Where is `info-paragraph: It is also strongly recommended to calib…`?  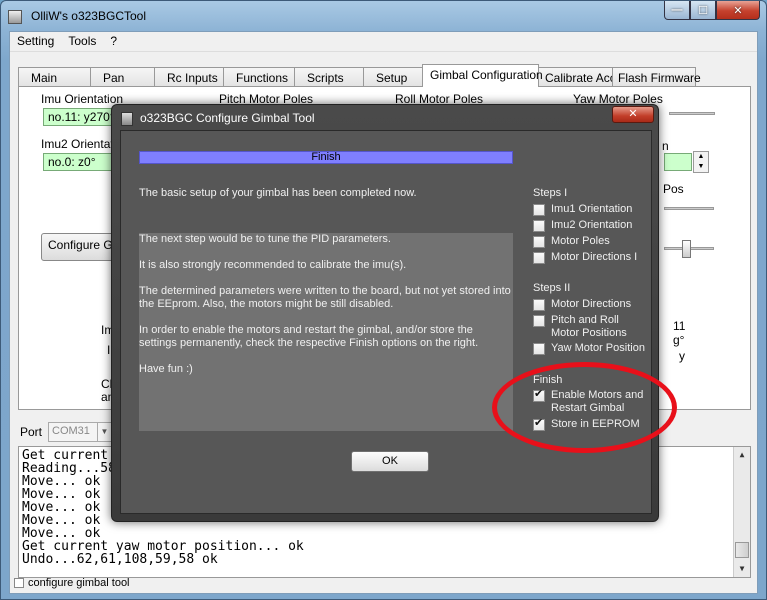
info-paragraph: It is also strongly recommended to calib… is located at coordinates (273, 265).